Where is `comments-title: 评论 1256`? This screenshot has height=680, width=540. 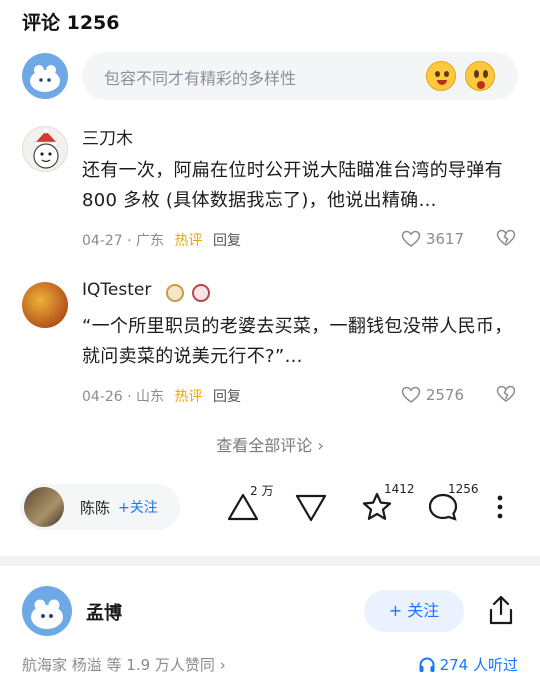
comments-title: 评论 1256 is located at coordinates (71, 23).